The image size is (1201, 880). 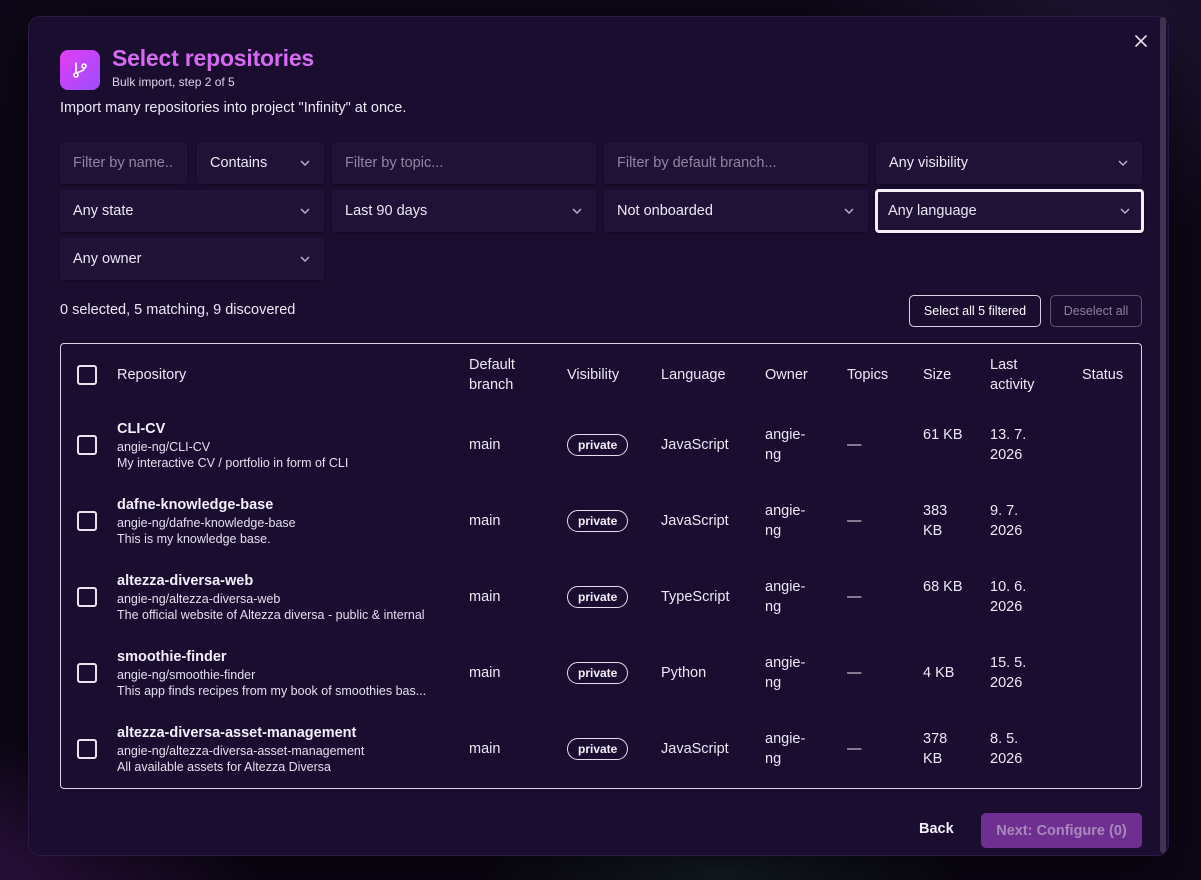 I want to click on step-indicator: Bulk import, step 2 of 5, so click(x=173, y=82).